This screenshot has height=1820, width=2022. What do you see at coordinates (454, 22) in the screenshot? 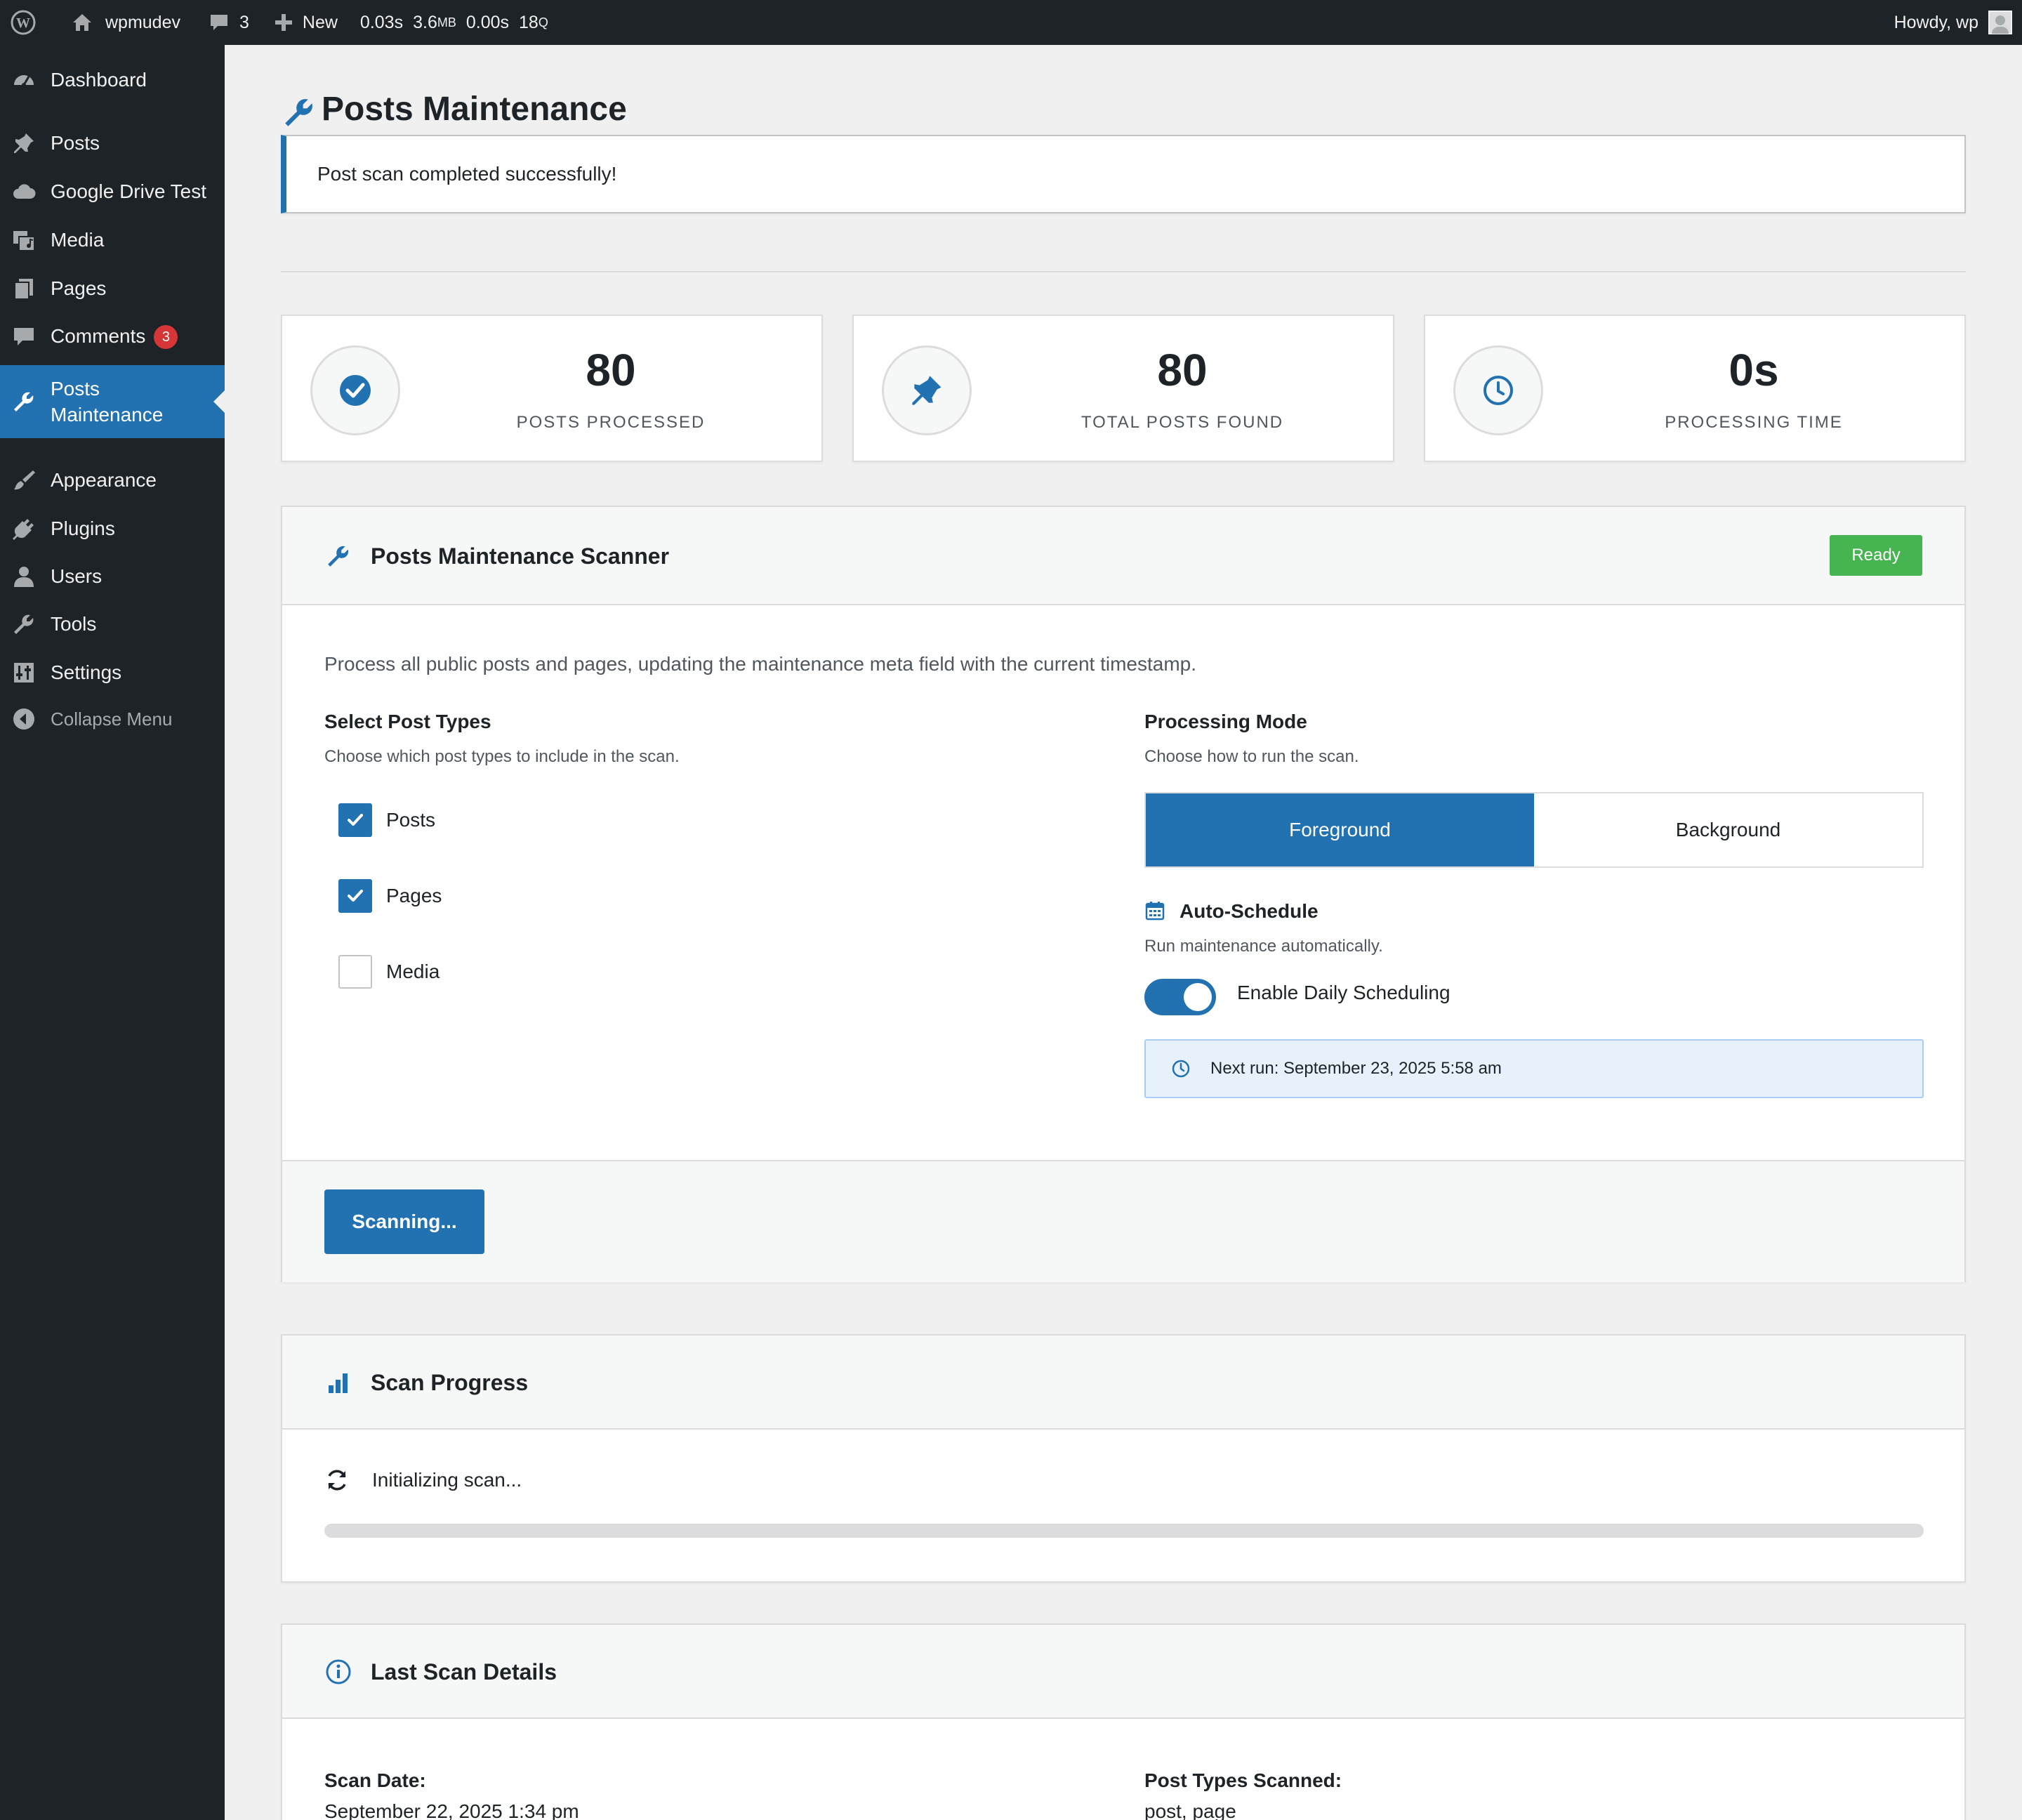
I see `query-monitor-menu: 0.03s 3.6 MB 0.00s 18 Q` at bounding box center [454, 22].